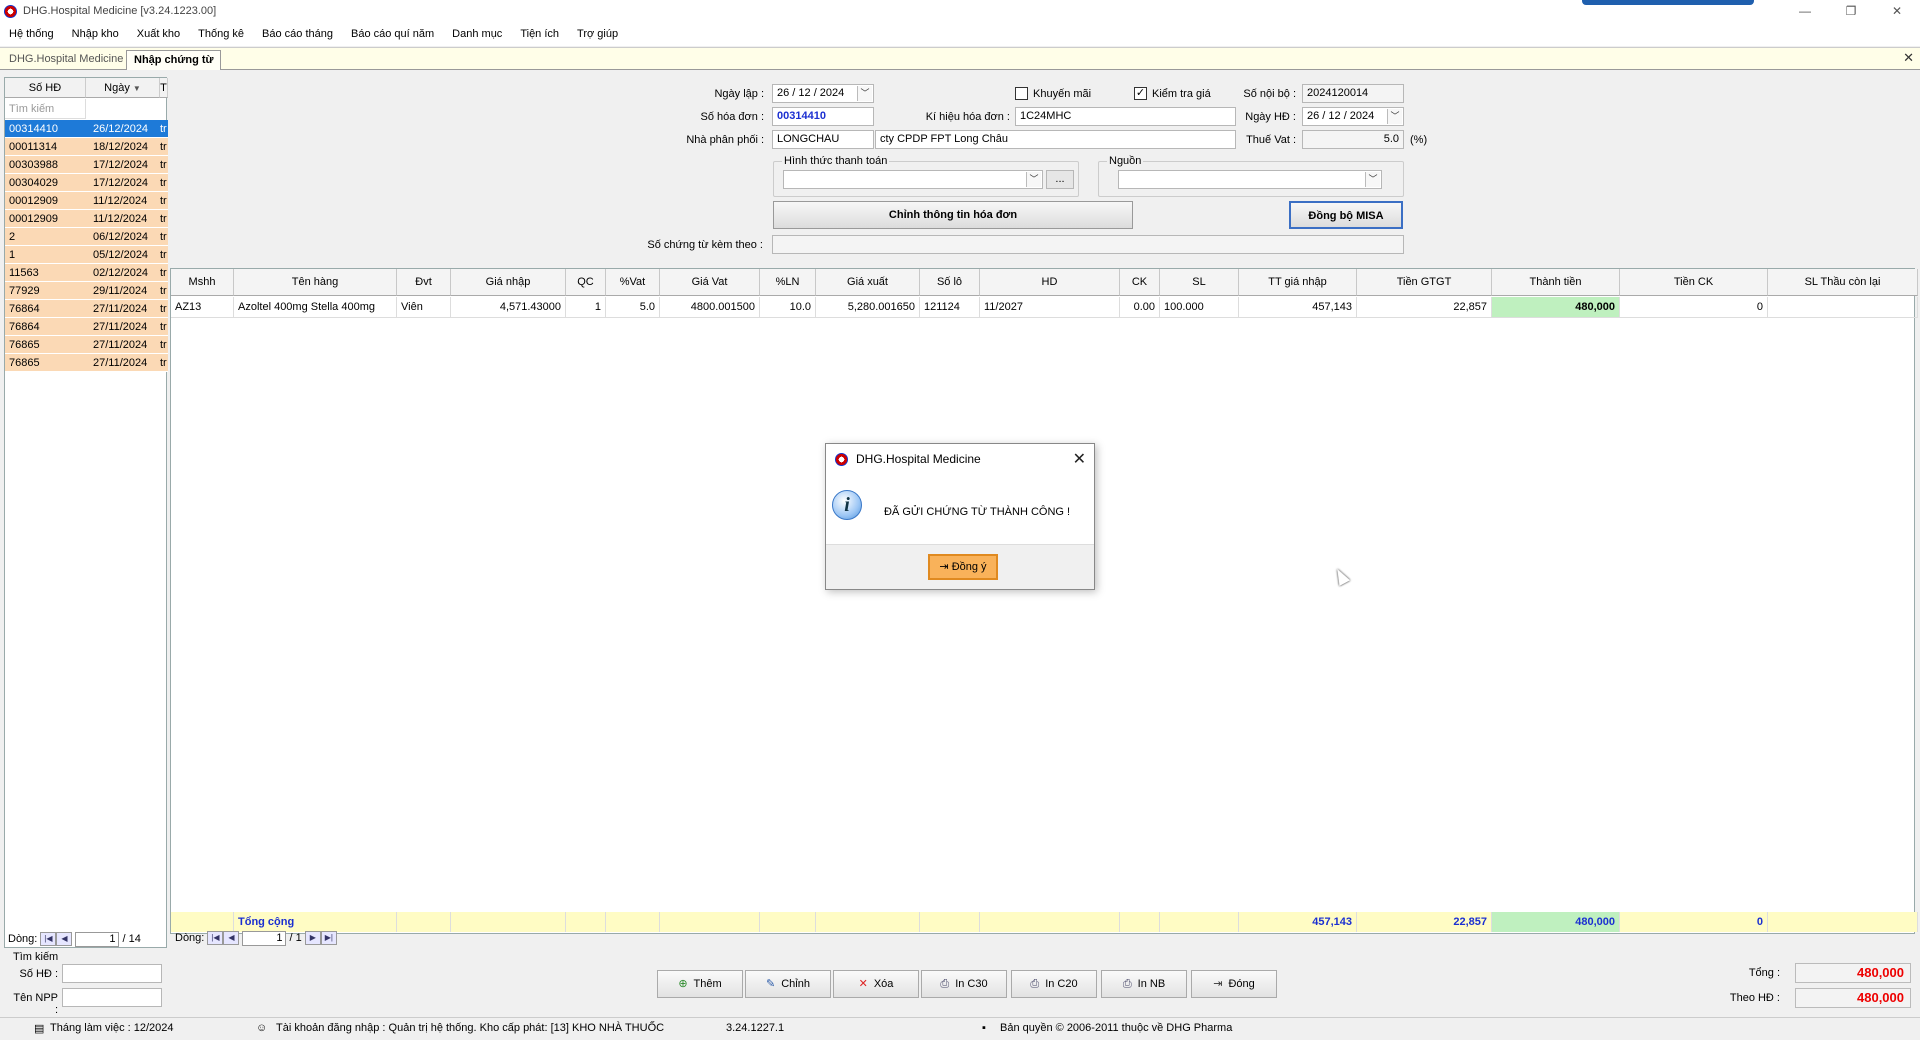 The image size is (1920, 1040). I want to click on col-header-t: T, so click(164, 88).